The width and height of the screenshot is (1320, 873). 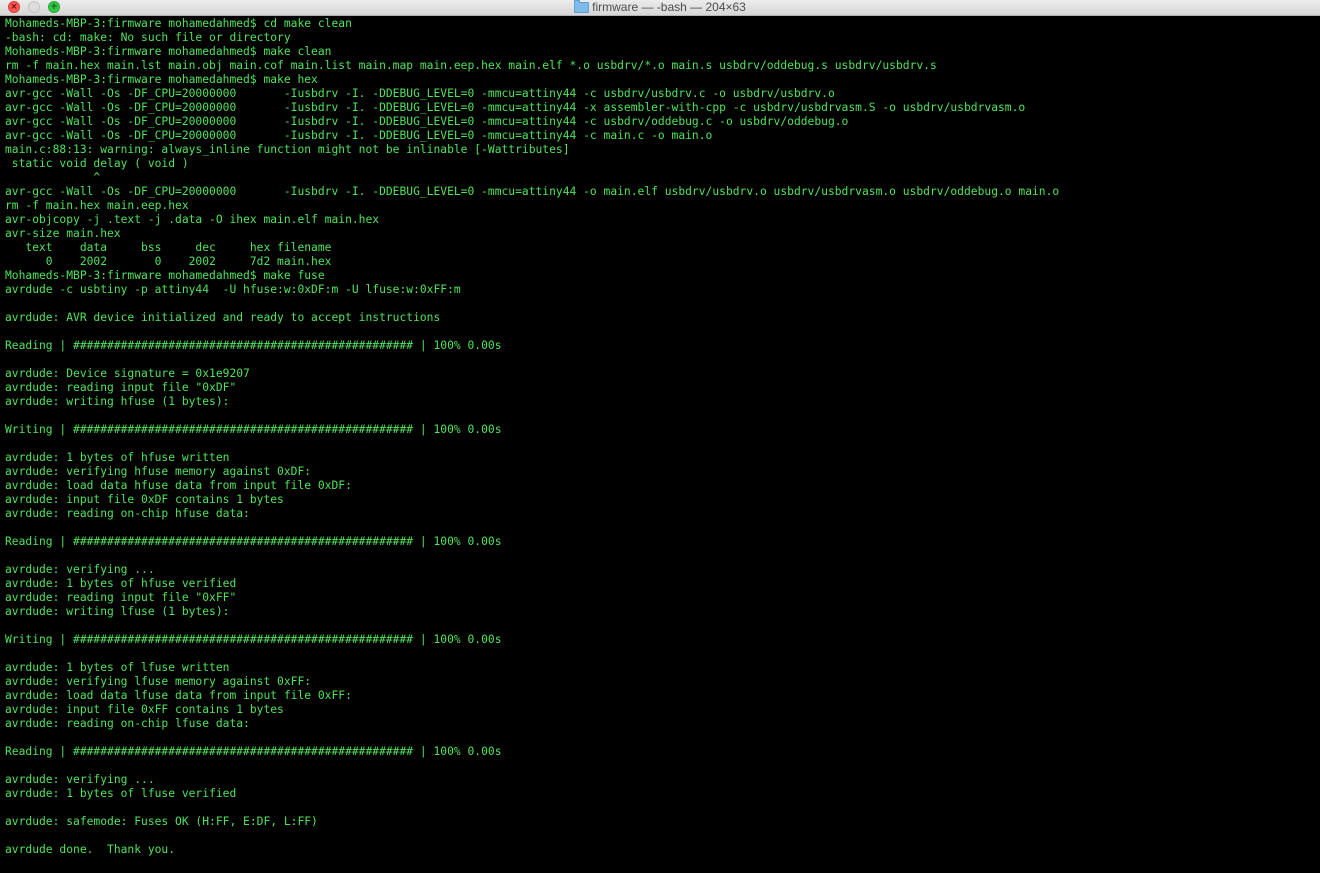 What do you see at coordinates (582, 6) in the screenshot?
I see `folder-icon` at bounding box center [582, 6].